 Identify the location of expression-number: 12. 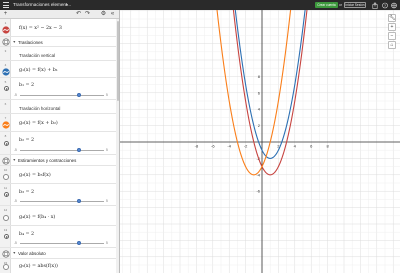
(5, 210).